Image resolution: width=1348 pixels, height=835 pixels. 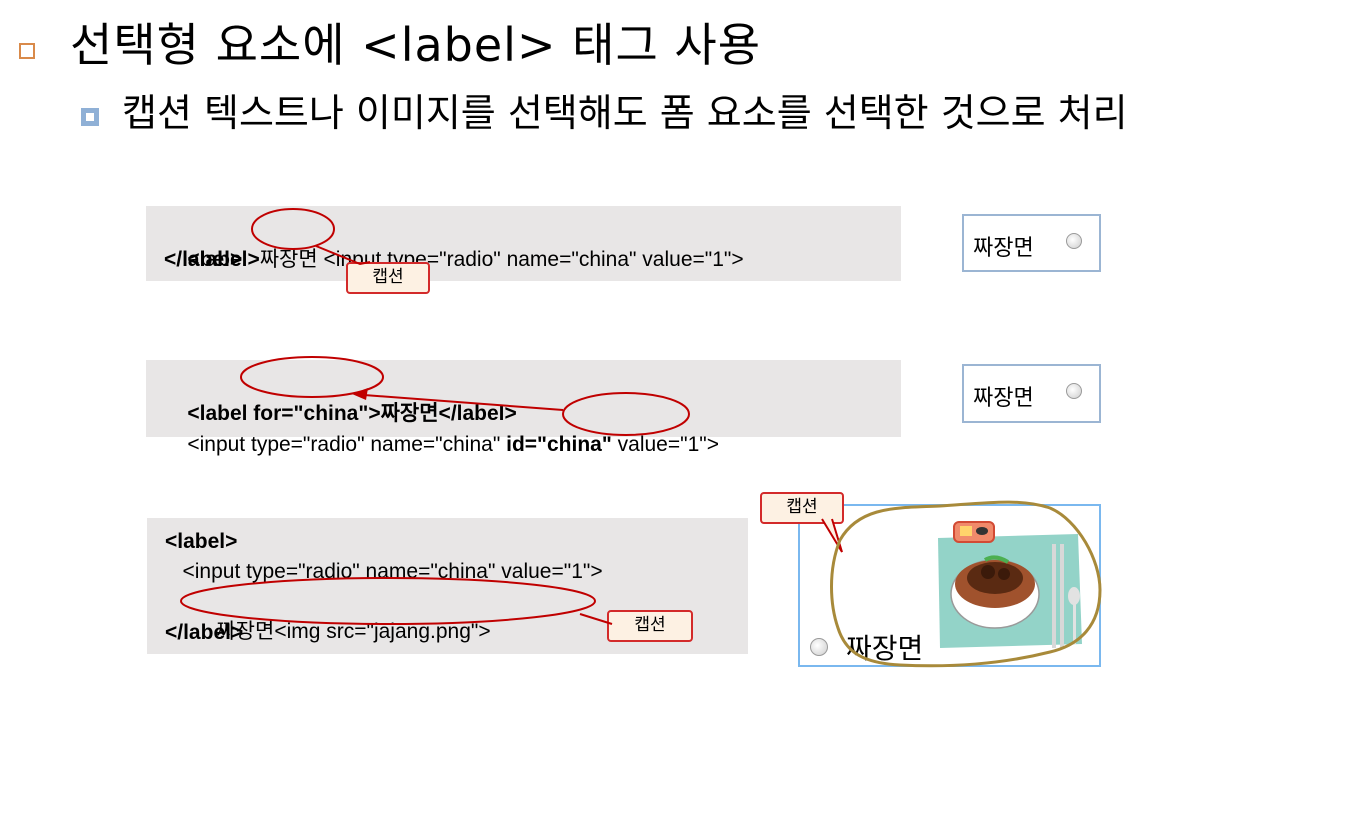 What do you see at coordinates (360, 394) in the screenshot?
I see `arrow-head` at bounding box center [360, 394].